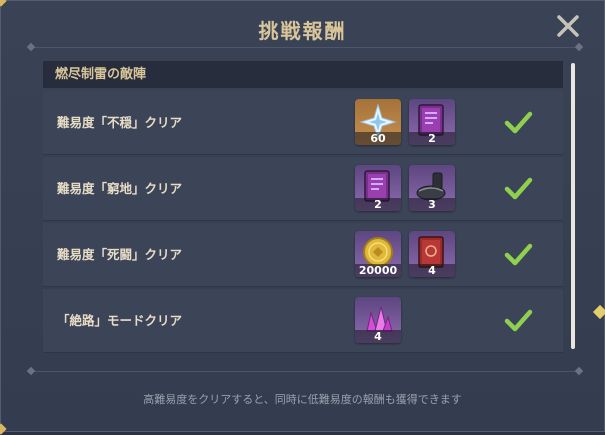 Image resolution: width=605 pixels, height=435 pixels. What do you see at coordinates (303, 123) in the screenshot?
I see `reward-row: 難易度「不穏」クリア 60 2` at bounding box center [303, 123].